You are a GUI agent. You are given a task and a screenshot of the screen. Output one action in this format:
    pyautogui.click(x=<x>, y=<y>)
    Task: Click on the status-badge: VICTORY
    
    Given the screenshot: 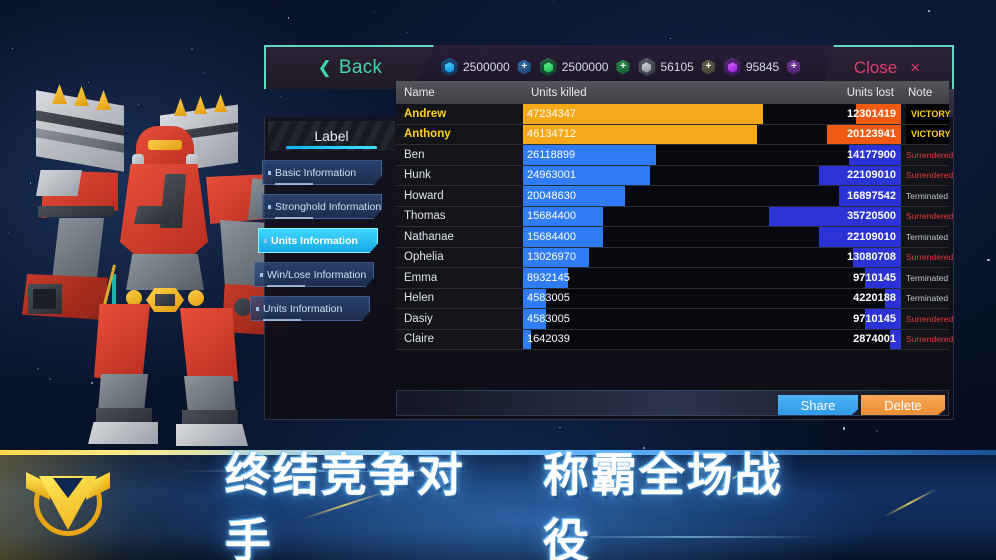 What is the action you would take?
    pyautogui.click(x=928, y=114)
    